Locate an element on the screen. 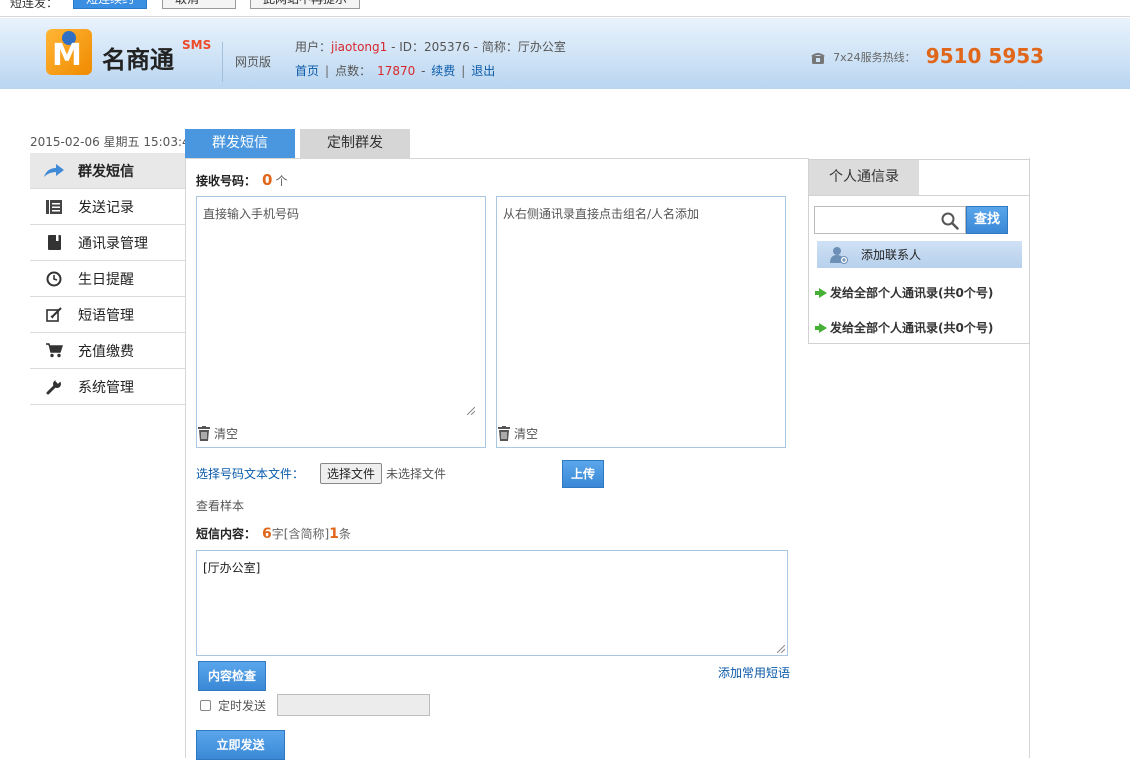  current-datetime: 2015-02-06 星期五 15:03:42 is located at coordinates (114, 142).